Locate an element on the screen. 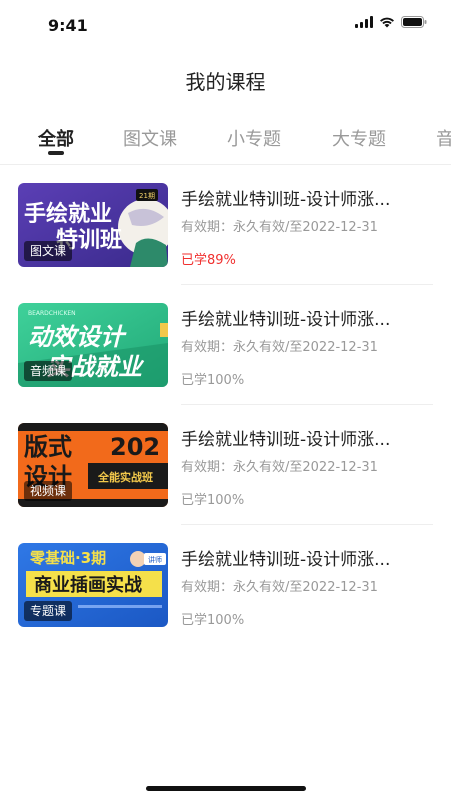  thumb-headline: 动效设计 is located at coordinates (77, 337).